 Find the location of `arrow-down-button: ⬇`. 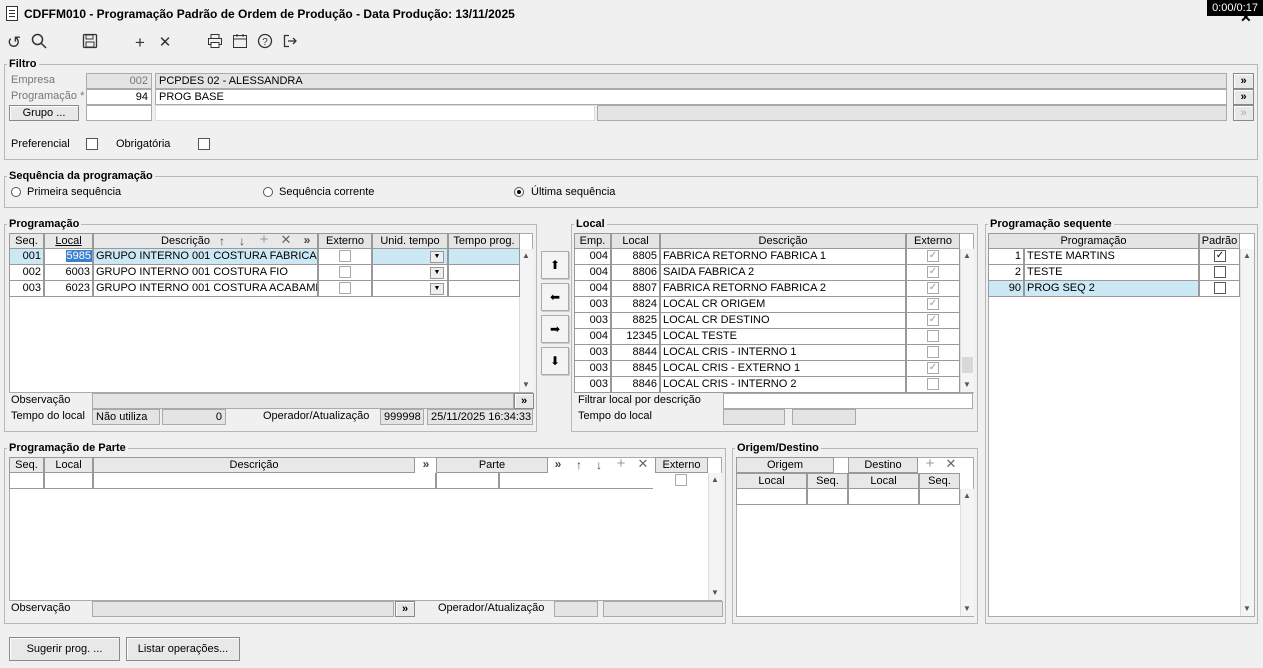

arrow-down-button: ⬇ is located at coordinates (555, 361).